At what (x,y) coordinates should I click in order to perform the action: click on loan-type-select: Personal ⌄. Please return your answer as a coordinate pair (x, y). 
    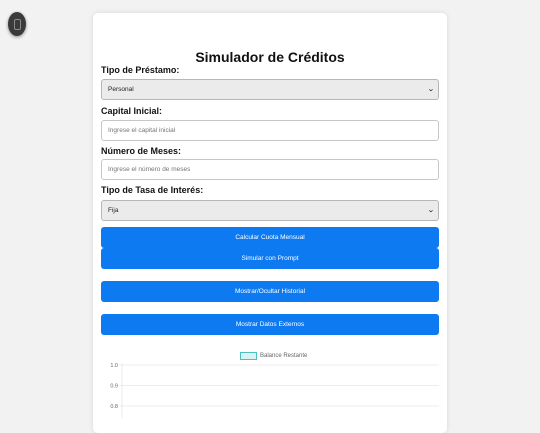
    Looking at the image, I should click on (270, 89).